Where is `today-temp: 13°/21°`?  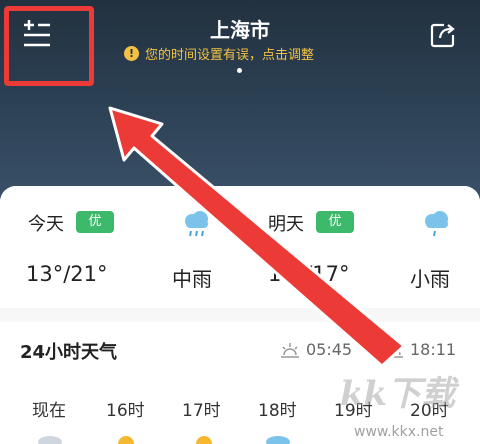
today-temp: 13°/21° is located at coordinates (67, 274).